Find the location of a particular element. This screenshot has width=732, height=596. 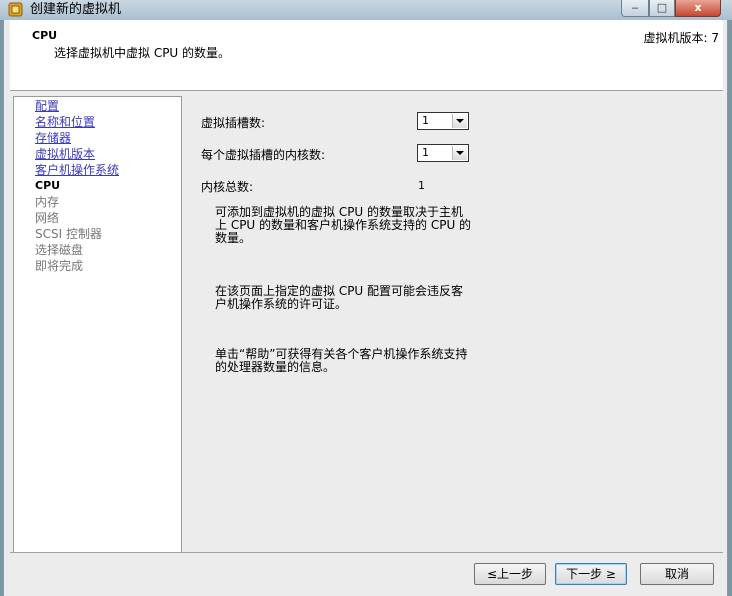

wizard-header: CPU 选择虚拟机中虚拟 CPU 的数量。 虚拟机版本: 7 is located at coordinates (366, 55).